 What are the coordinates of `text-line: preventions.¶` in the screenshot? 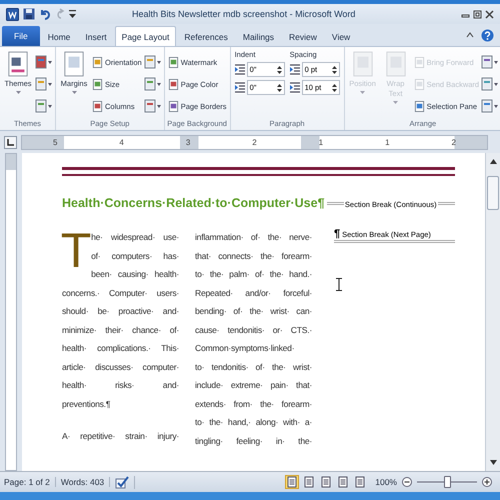 It's located at (87, 404).